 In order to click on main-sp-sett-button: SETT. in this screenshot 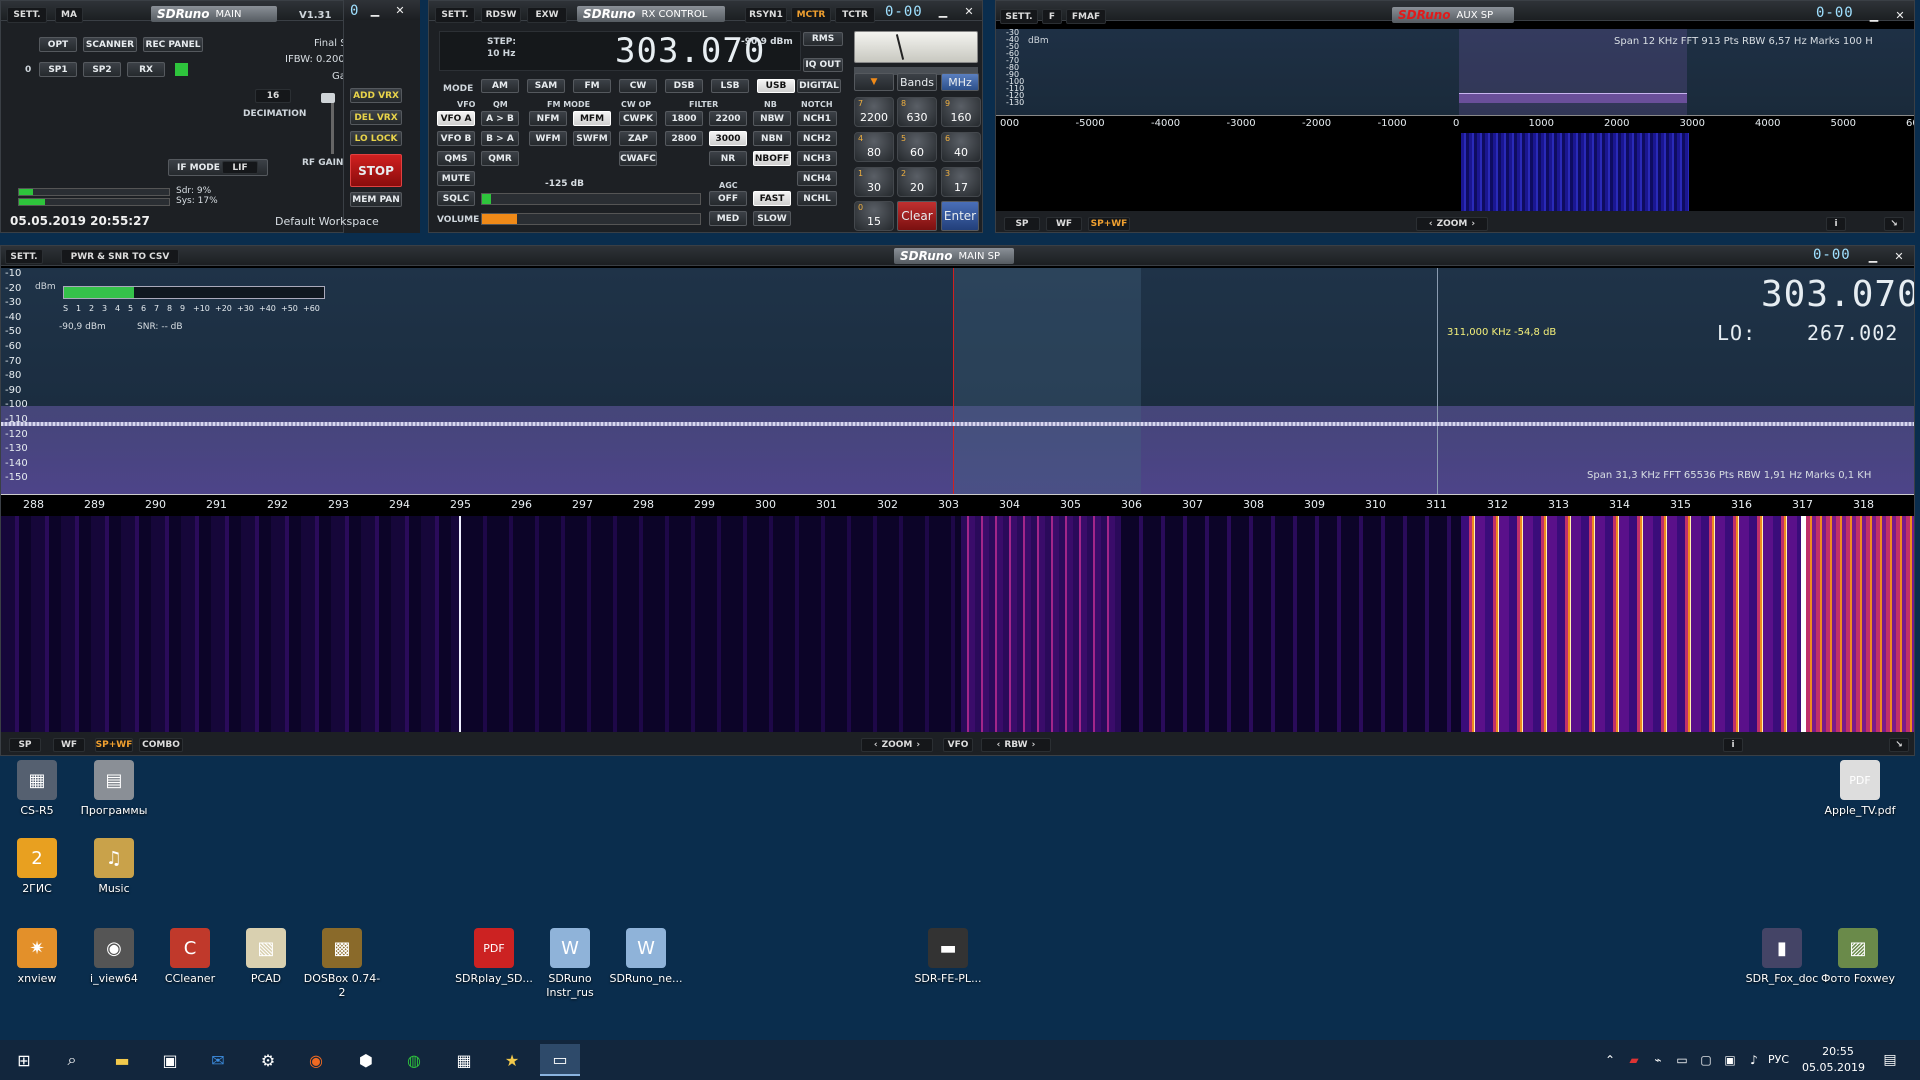, I will do `click(24, 256)`.